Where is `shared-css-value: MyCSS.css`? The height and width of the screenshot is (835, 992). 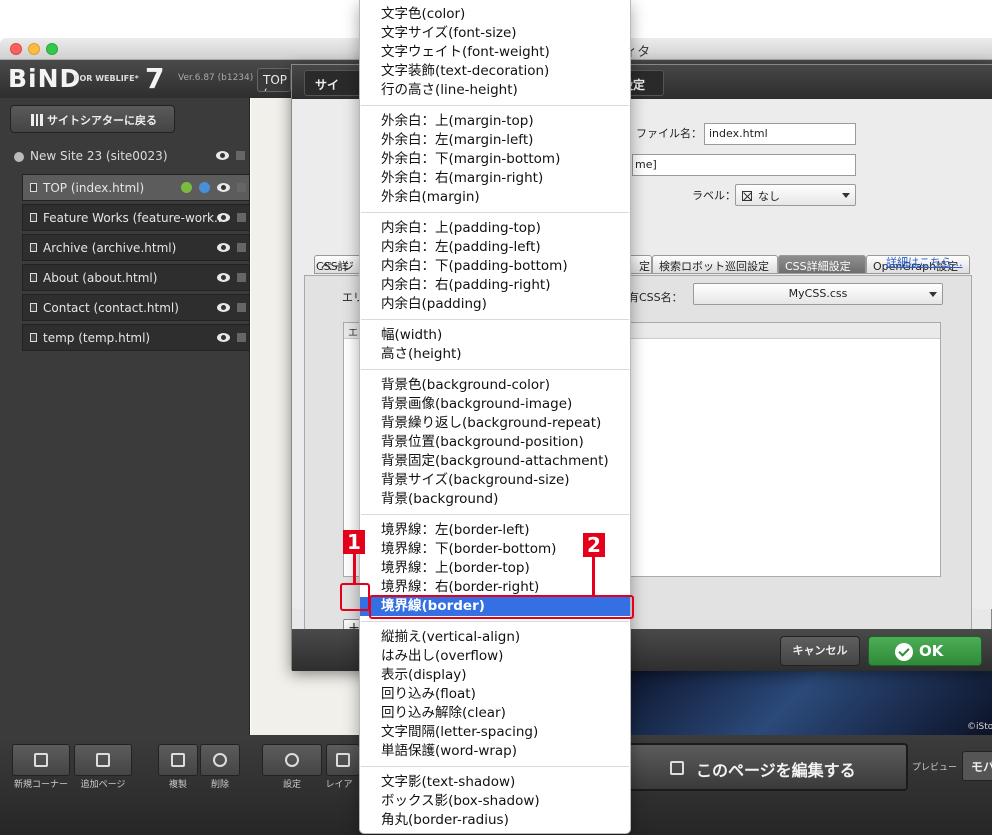 shared-css-value: MyCSS.css is located at coordinates (818, 293).